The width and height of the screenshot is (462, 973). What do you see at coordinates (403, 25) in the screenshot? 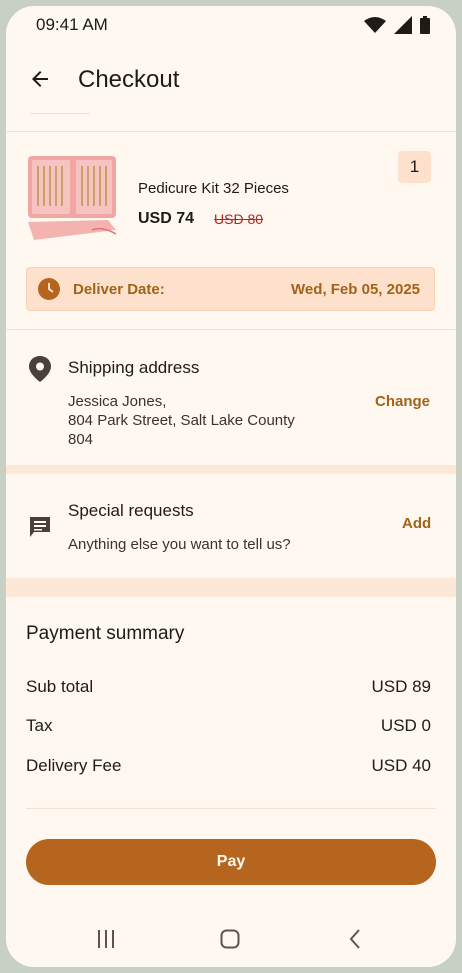
I see `signal-icon` at bounding box center [403, 25].